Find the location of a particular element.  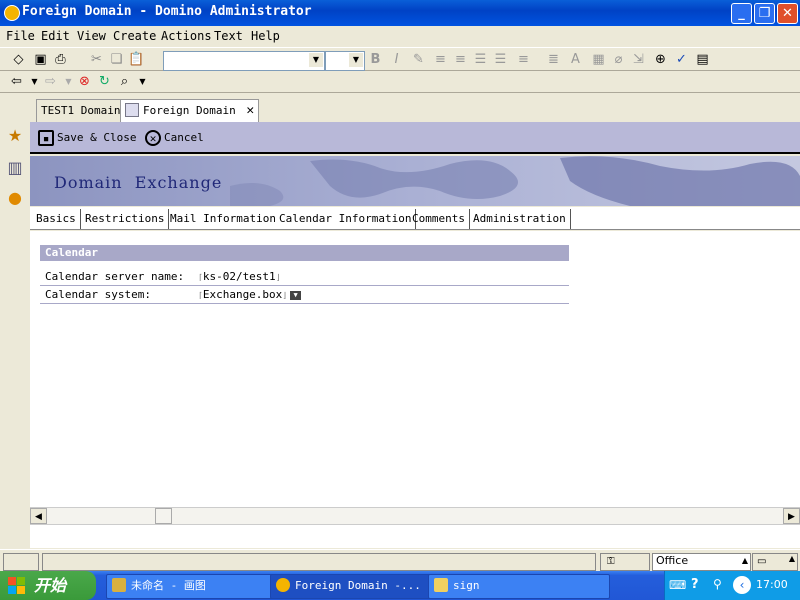

link-icon: ⇲ is located at coordinates (638, 59).